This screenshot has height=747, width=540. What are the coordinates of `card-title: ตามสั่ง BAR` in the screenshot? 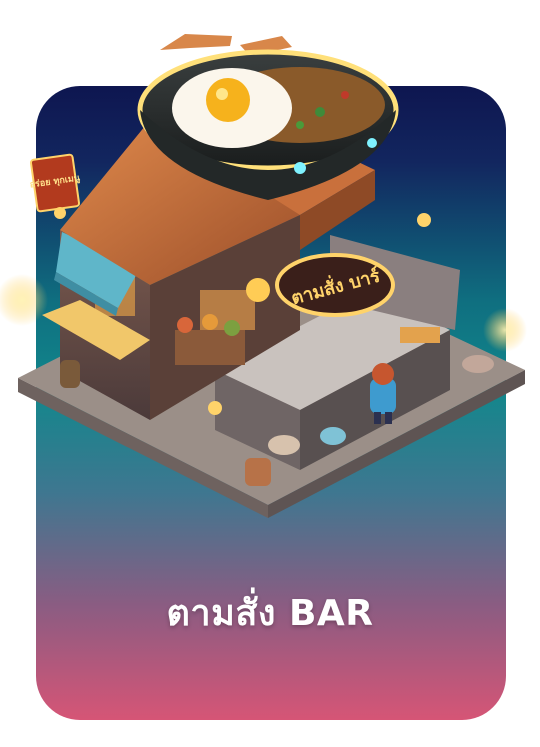 It's located at (270, 613).